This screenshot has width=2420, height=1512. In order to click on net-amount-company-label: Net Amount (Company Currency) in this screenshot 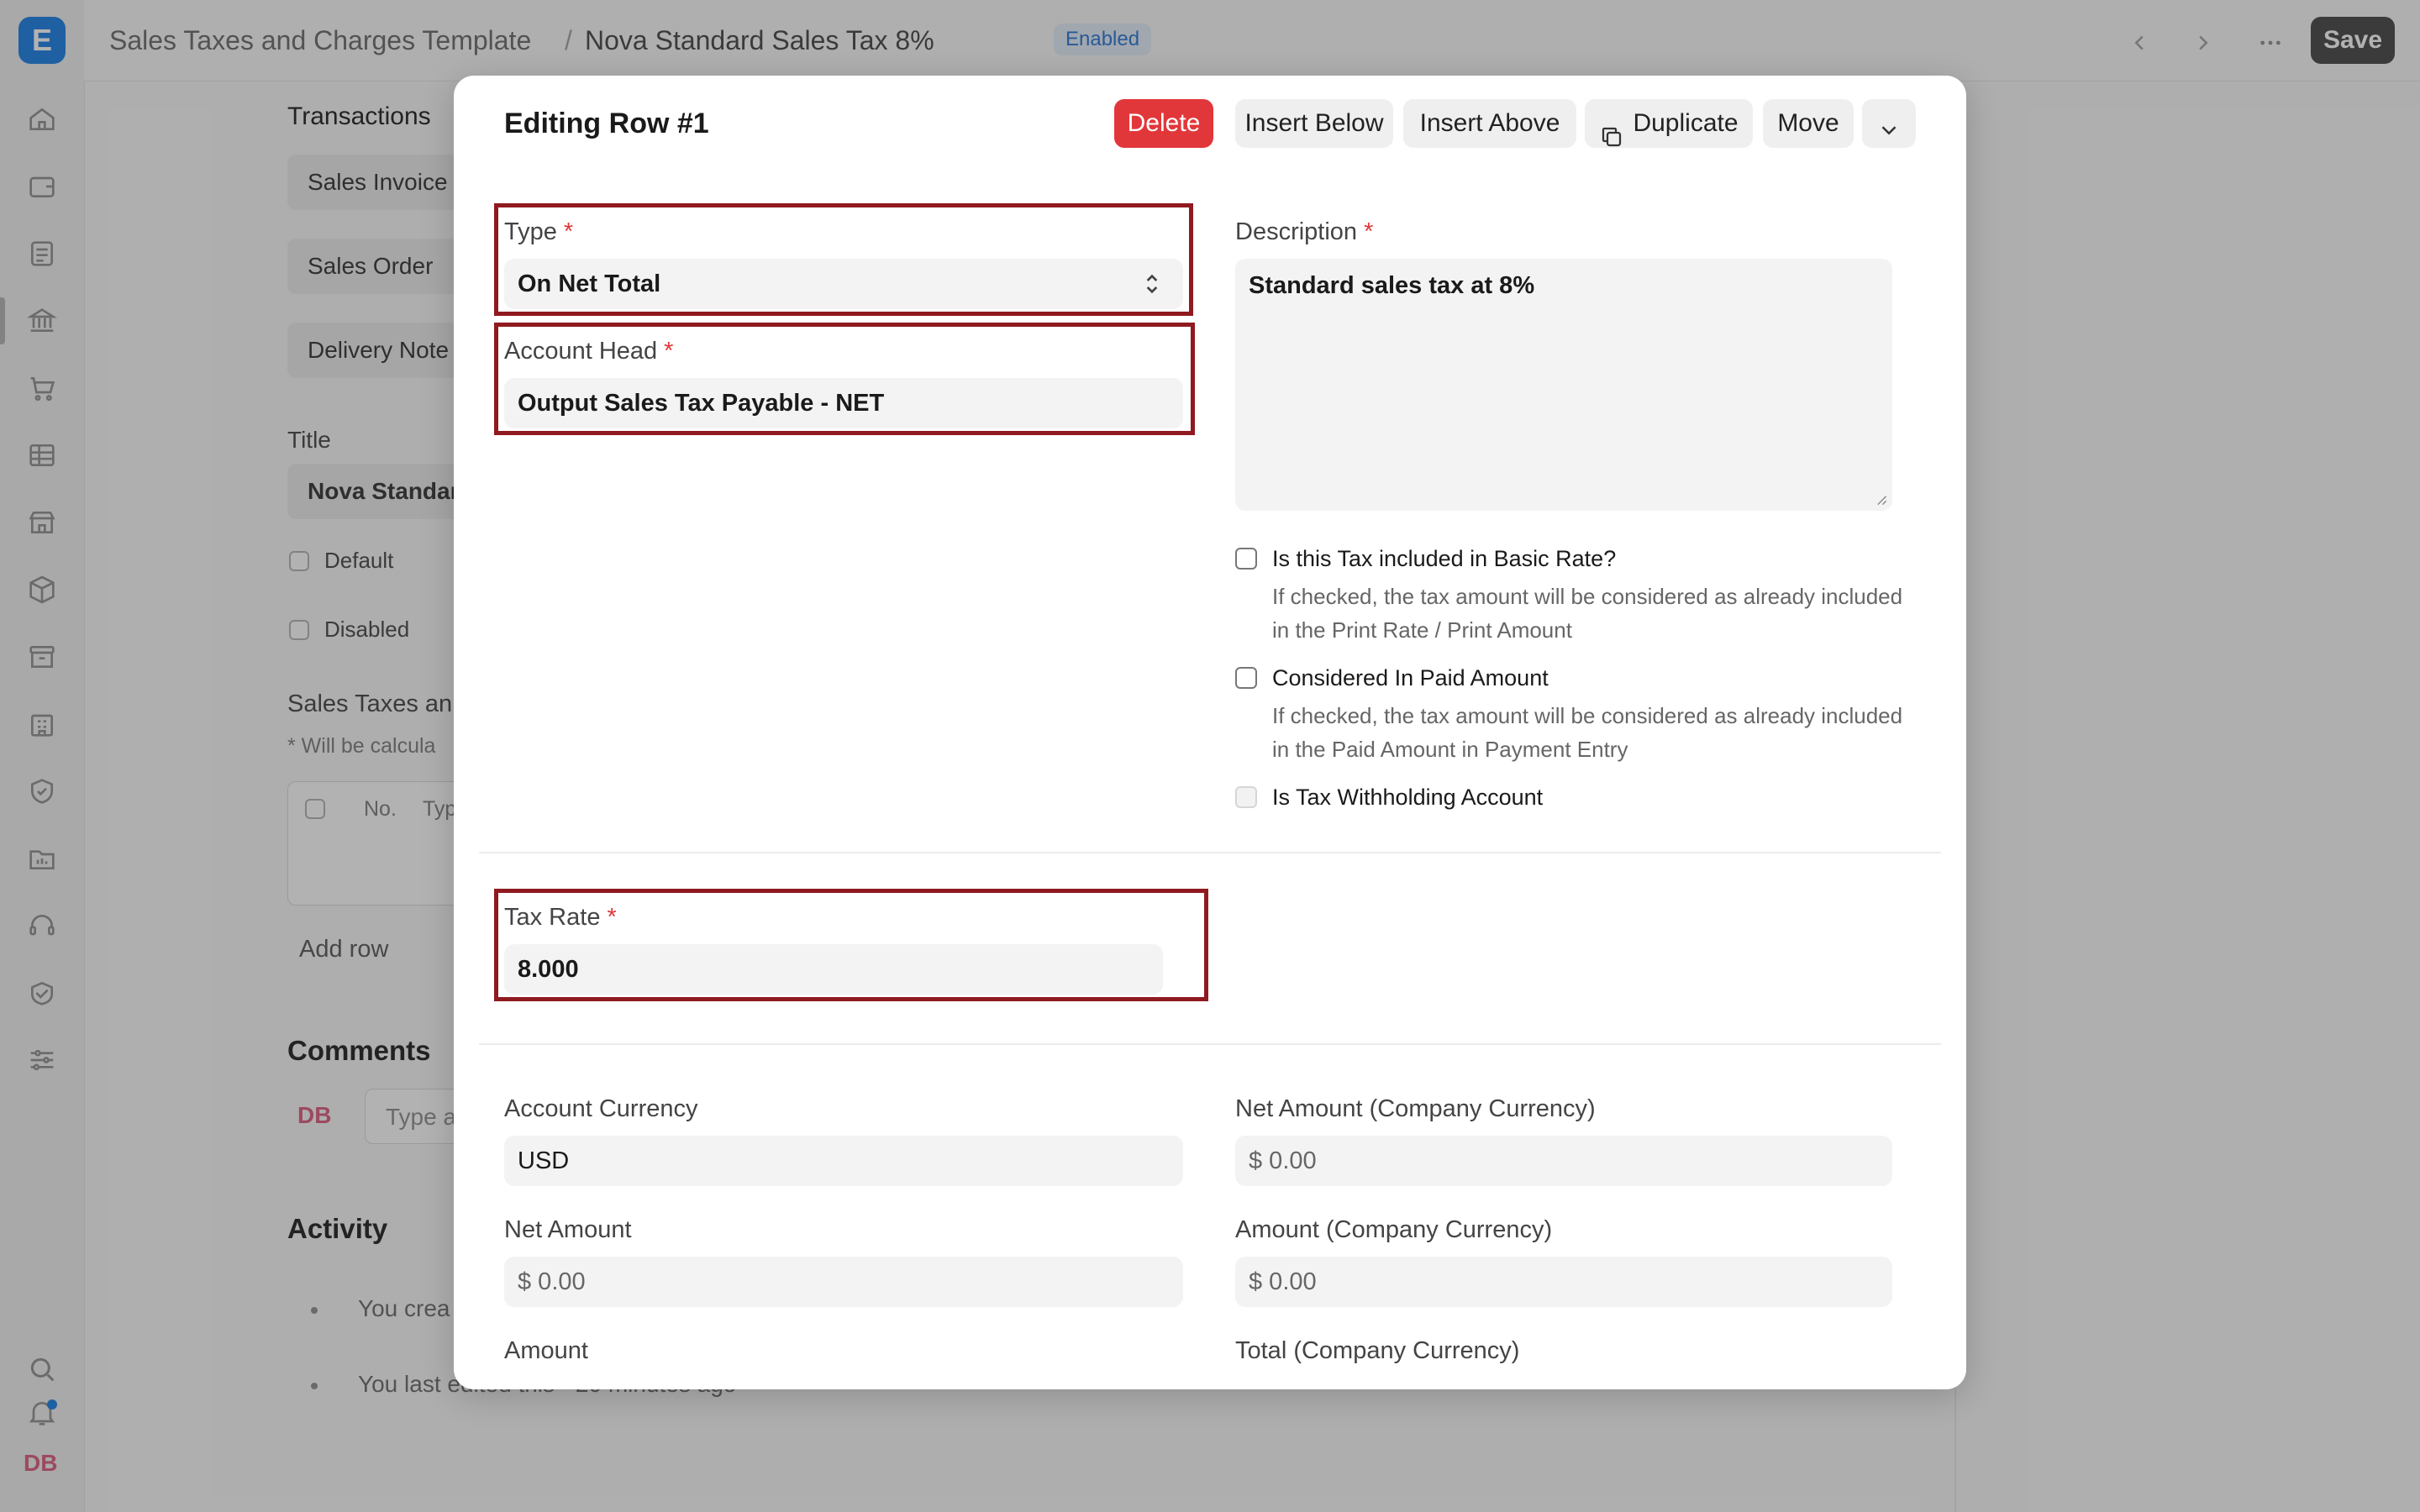, I will do `click(1415, 1108)`.